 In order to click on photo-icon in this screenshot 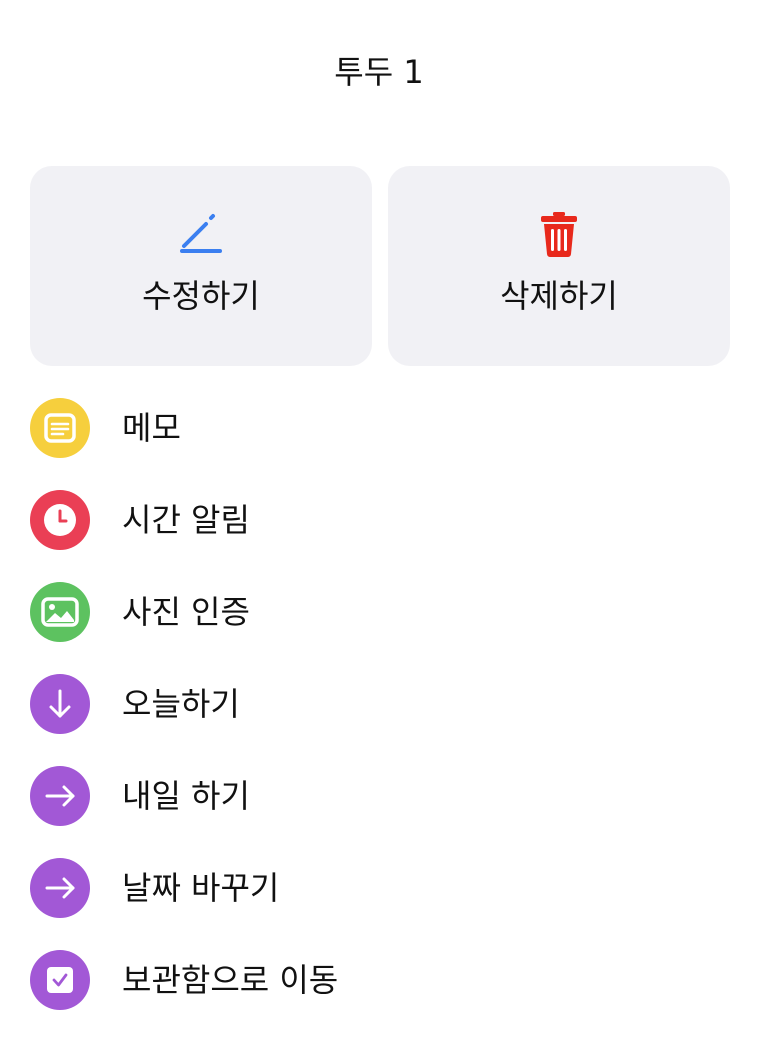, I will do `click(60, 612)`.